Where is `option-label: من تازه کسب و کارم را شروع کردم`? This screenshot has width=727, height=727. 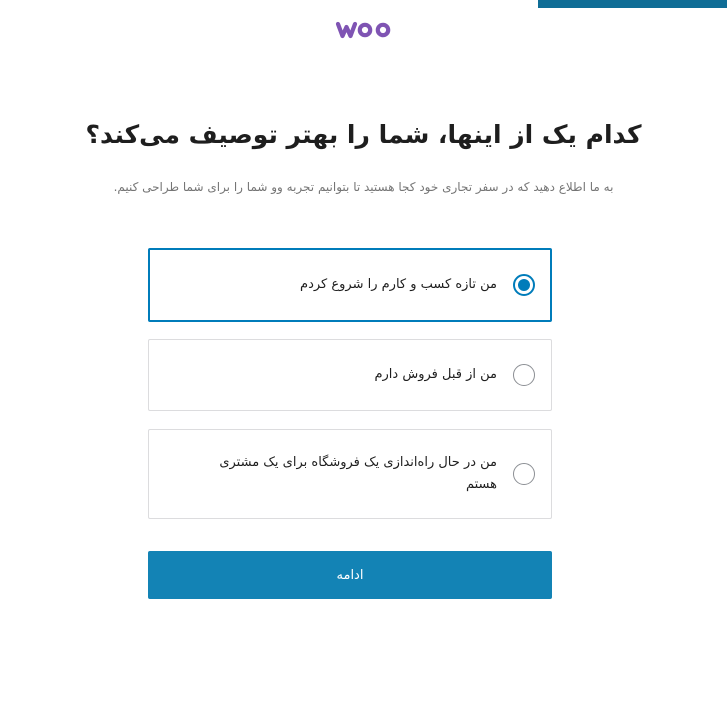 option-label: من تازه کسب و کارم را شروع کردم is located at coordinates (398, 284).